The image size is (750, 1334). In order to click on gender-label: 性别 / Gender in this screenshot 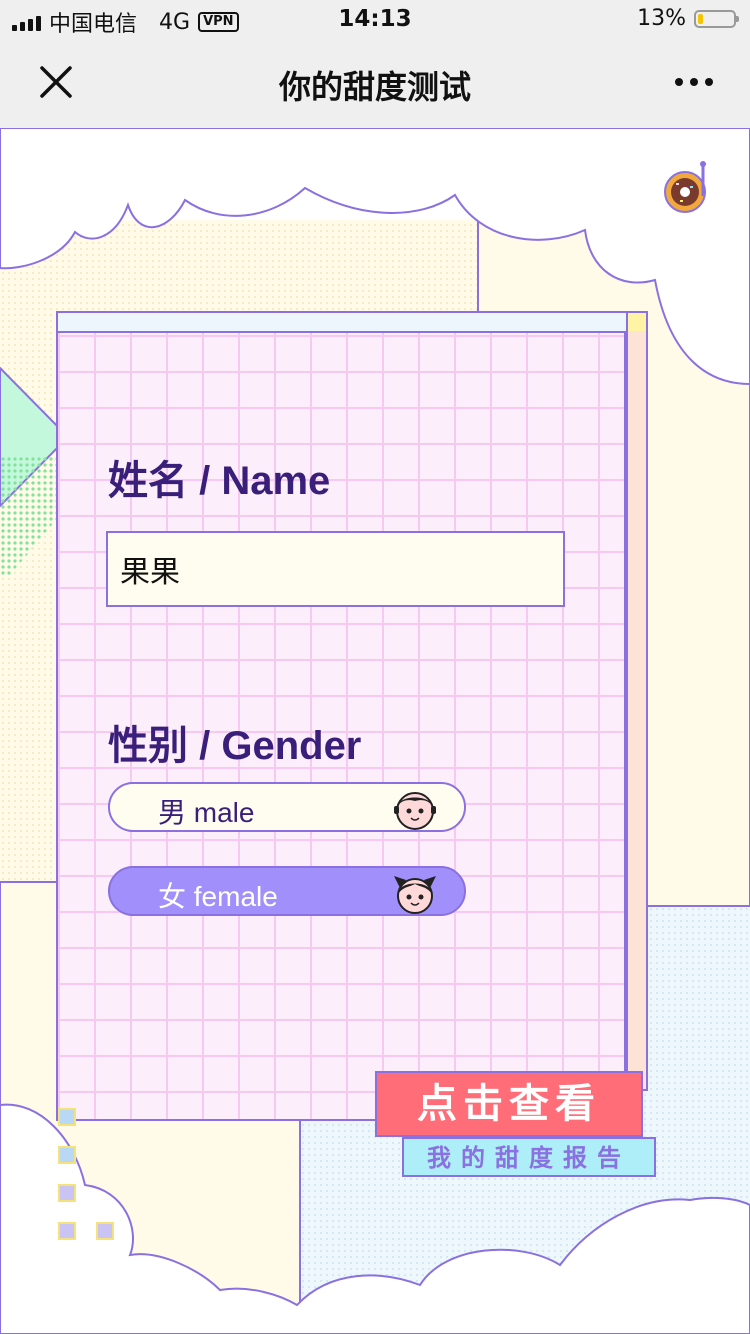, I will do `click(235, 746)`.